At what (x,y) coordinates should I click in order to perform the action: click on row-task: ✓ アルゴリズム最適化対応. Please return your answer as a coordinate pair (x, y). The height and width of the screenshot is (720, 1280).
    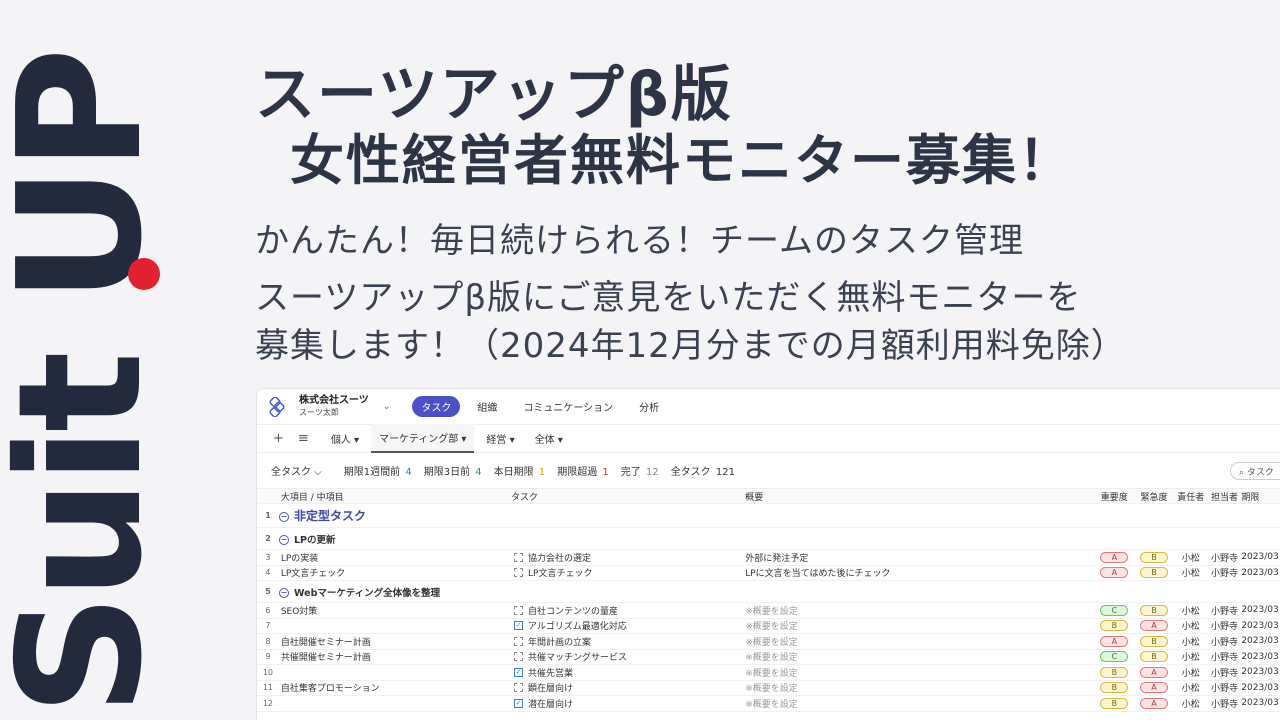
    Looking at the image, I should click on (628, 625).